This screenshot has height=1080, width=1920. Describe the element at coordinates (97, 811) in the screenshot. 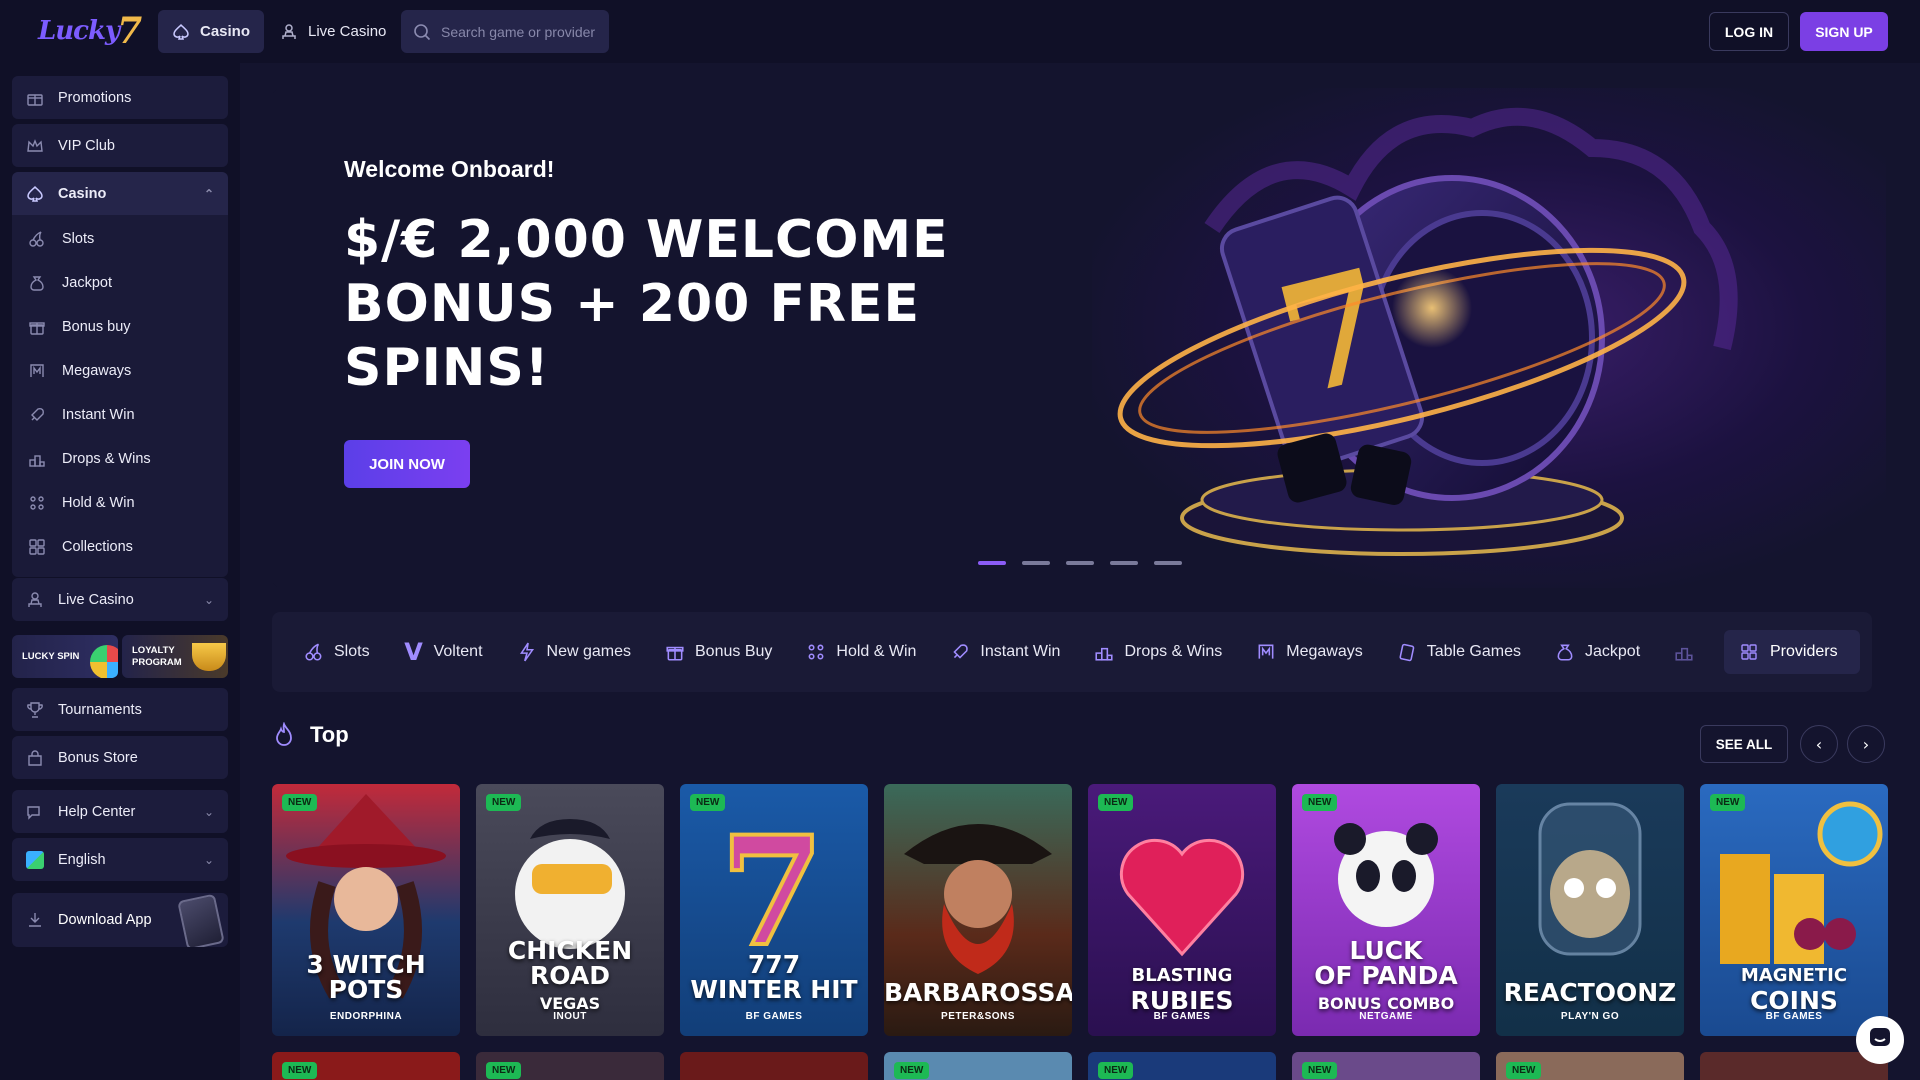

I see `sidebar-item-label: Help Center` at that location.